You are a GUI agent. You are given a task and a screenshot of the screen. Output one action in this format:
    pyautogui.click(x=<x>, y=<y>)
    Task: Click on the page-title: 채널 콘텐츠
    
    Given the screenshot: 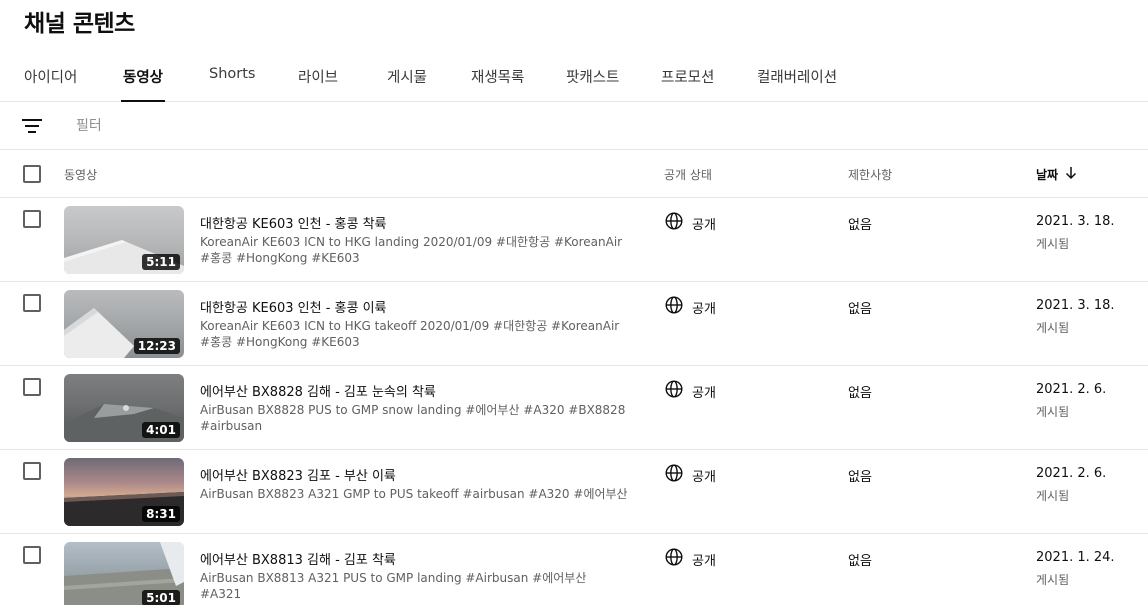 What is the action you would take?
    pyautogui.click(x=79, y=24)
    